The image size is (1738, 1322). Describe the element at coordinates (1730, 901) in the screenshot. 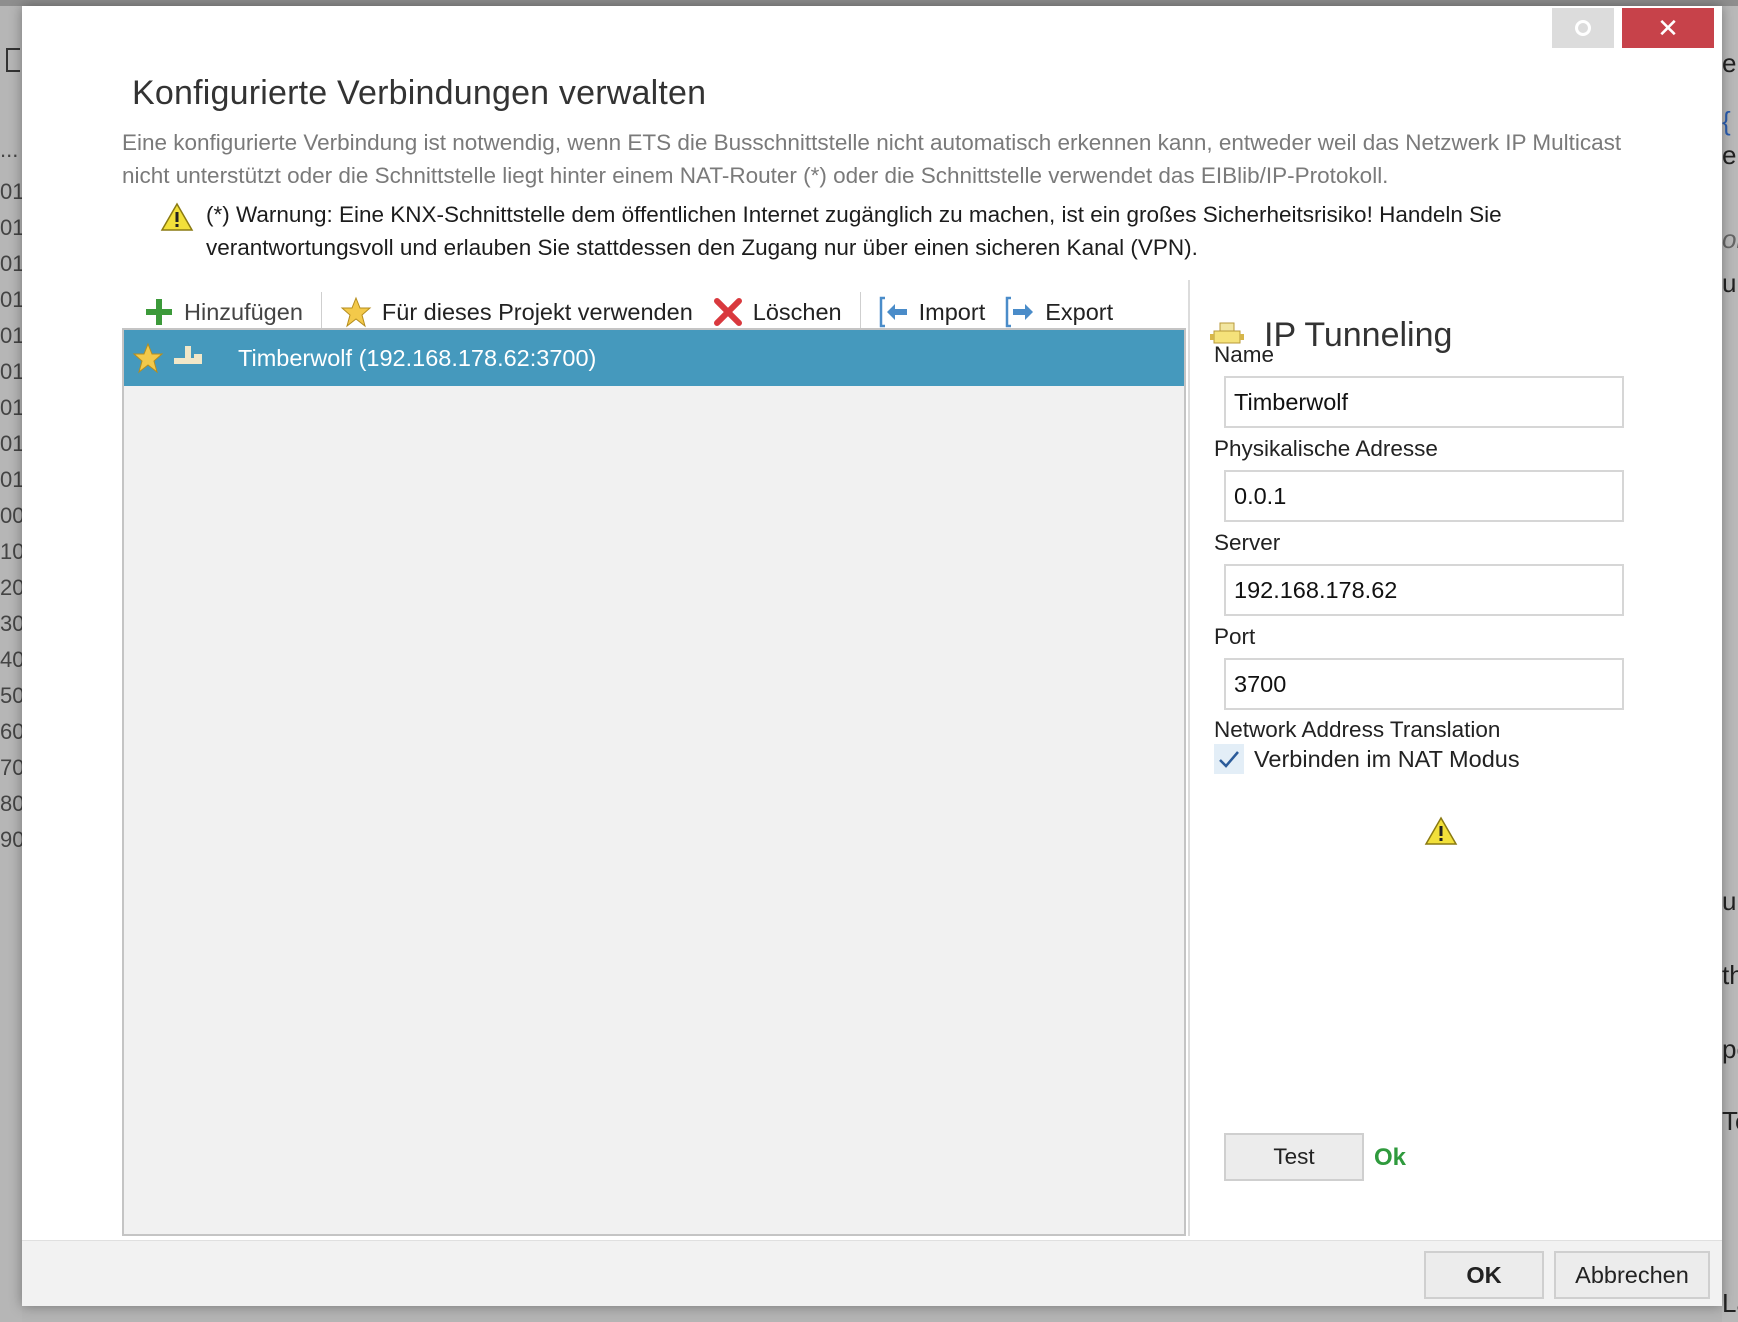

I see `background-text: up` at that location.